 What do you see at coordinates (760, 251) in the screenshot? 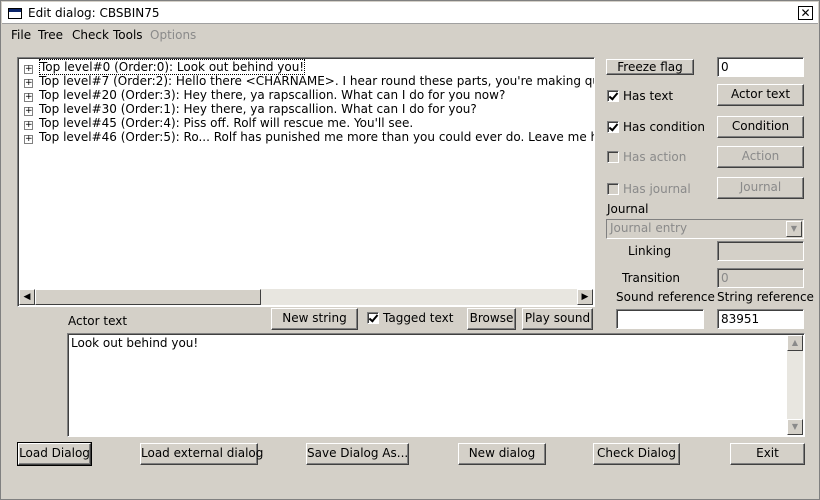
I see `linking-field` at bounding box center [760, 251].